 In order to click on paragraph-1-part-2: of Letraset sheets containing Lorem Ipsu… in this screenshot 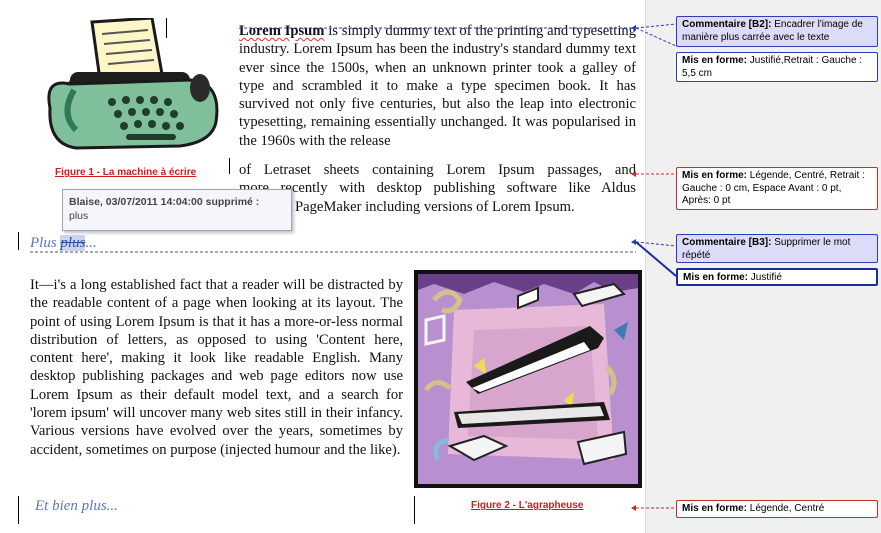, I will do `click(437, 188)`.